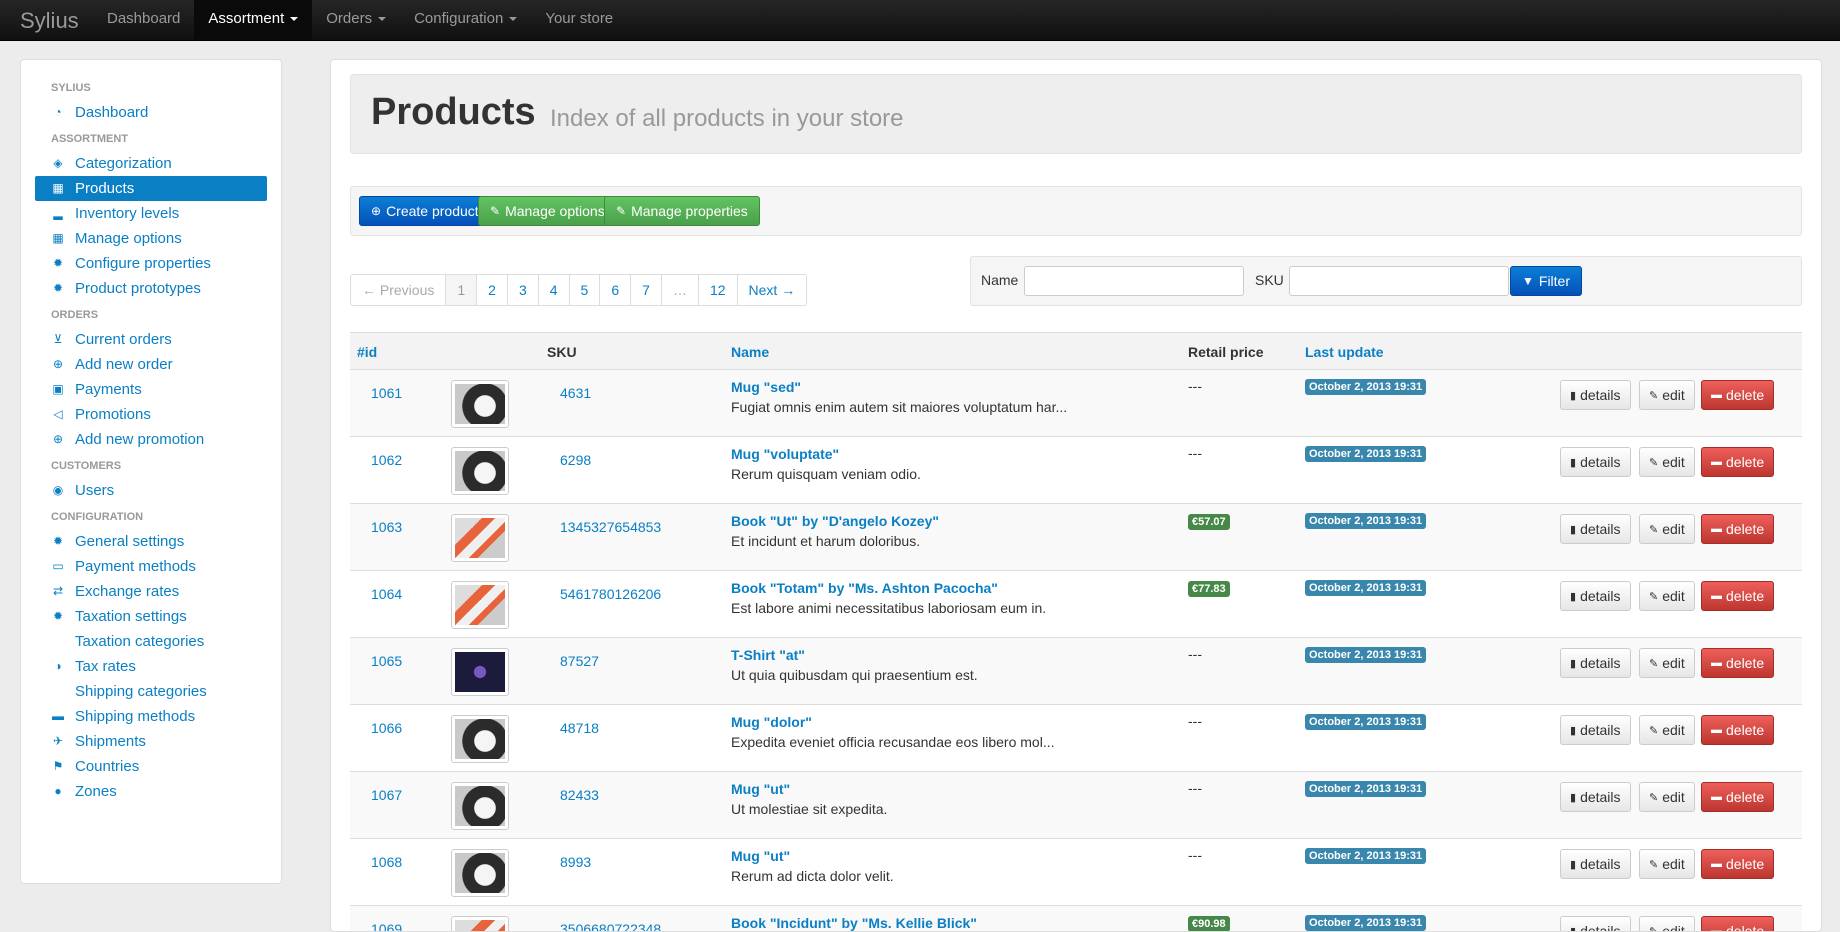  Describe the element at coordinates (579, 20) in the screenshot. I see `nav-your-store: Your store` at that location.